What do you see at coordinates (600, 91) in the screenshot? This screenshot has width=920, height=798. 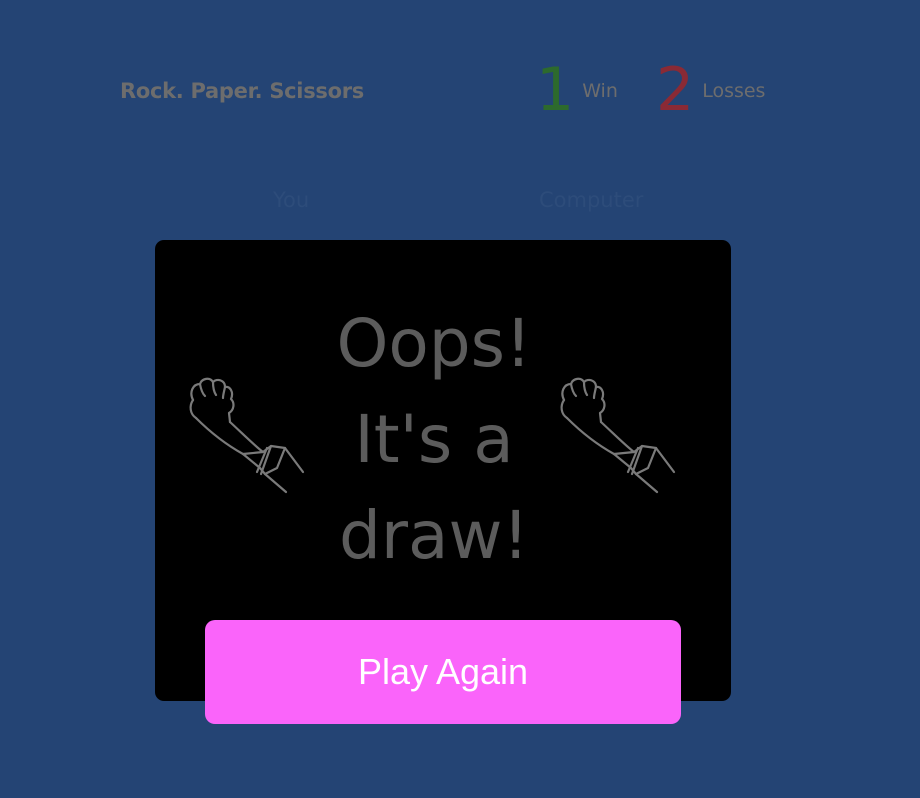 I see `wins-label: Win` at bounding box center [600, 91].